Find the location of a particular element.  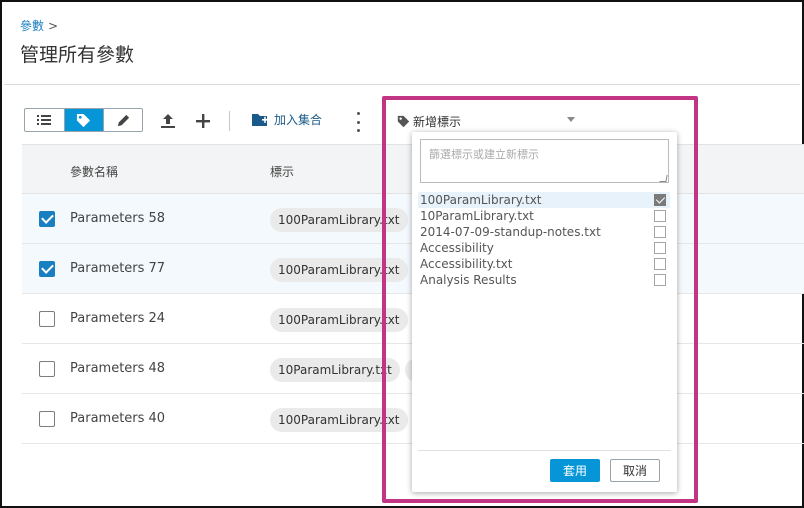

list-view-button is located at coordinates (44, 120).